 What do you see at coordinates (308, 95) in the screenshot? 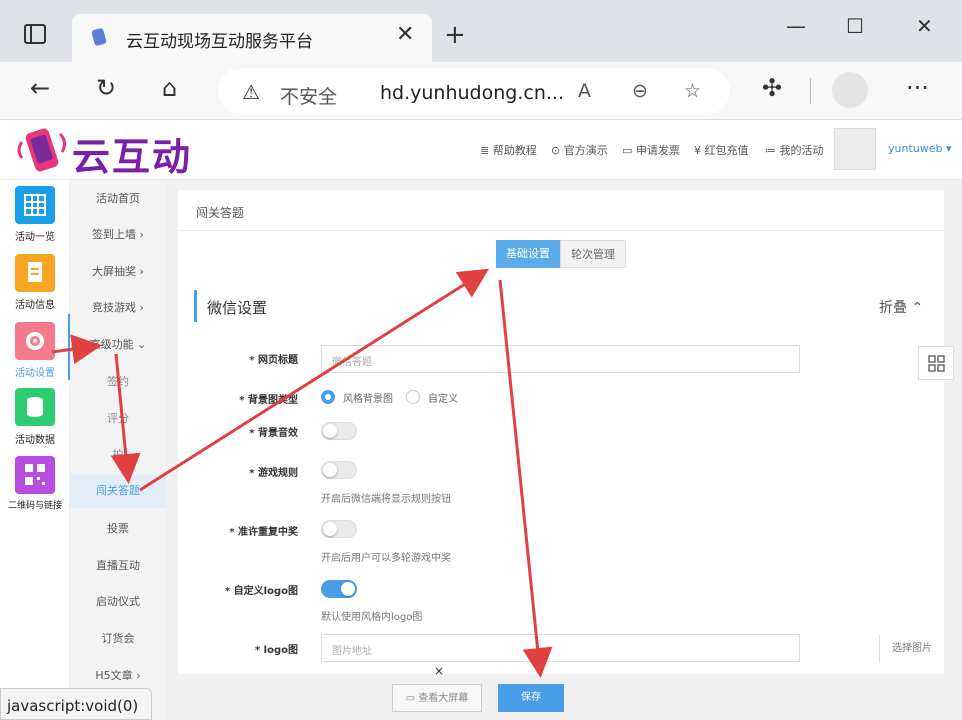
I see `insecure-label: 不安全` at bounding box center [308, 95].